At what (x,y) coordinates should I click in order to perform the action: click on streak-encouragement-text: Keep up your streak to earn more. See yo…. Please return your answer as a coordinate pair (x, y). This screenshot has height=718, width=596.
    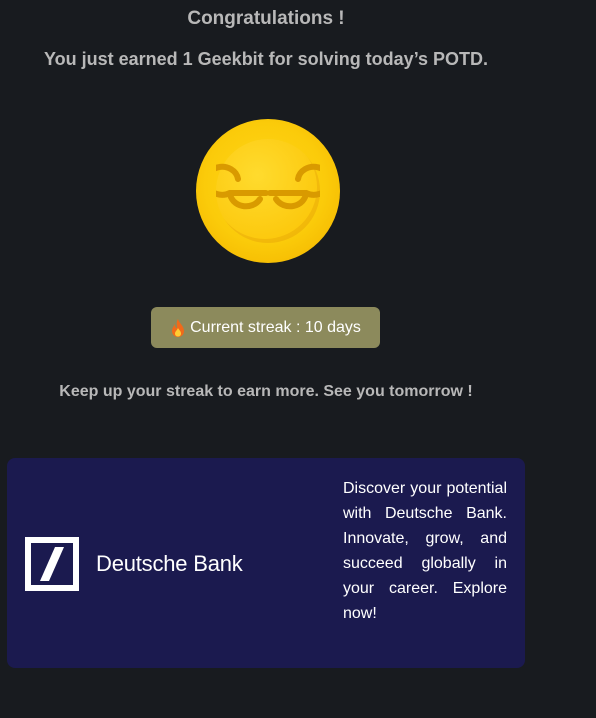
    Looking at the image, I should click on (266, 391).